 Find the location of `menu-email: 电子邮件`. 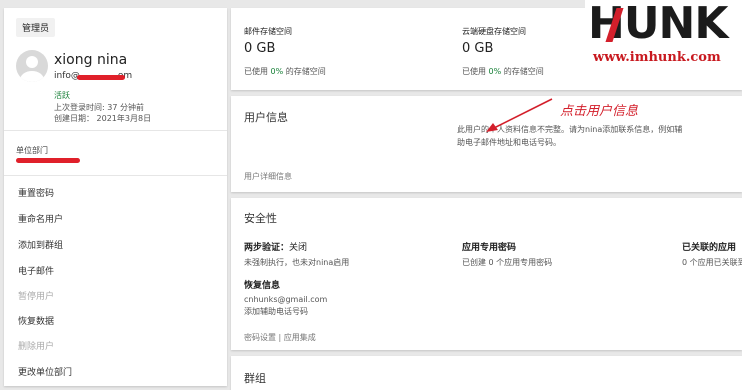

menu-email: 电子邮件 is located at coordinates (36, 270).